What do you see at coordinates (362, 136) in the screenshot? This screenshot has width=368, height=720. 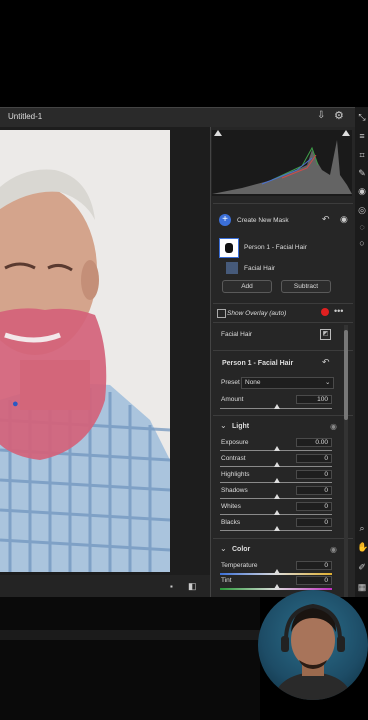 I see `adjust-tool-icon: ≡` at bounding box center [362, 136].